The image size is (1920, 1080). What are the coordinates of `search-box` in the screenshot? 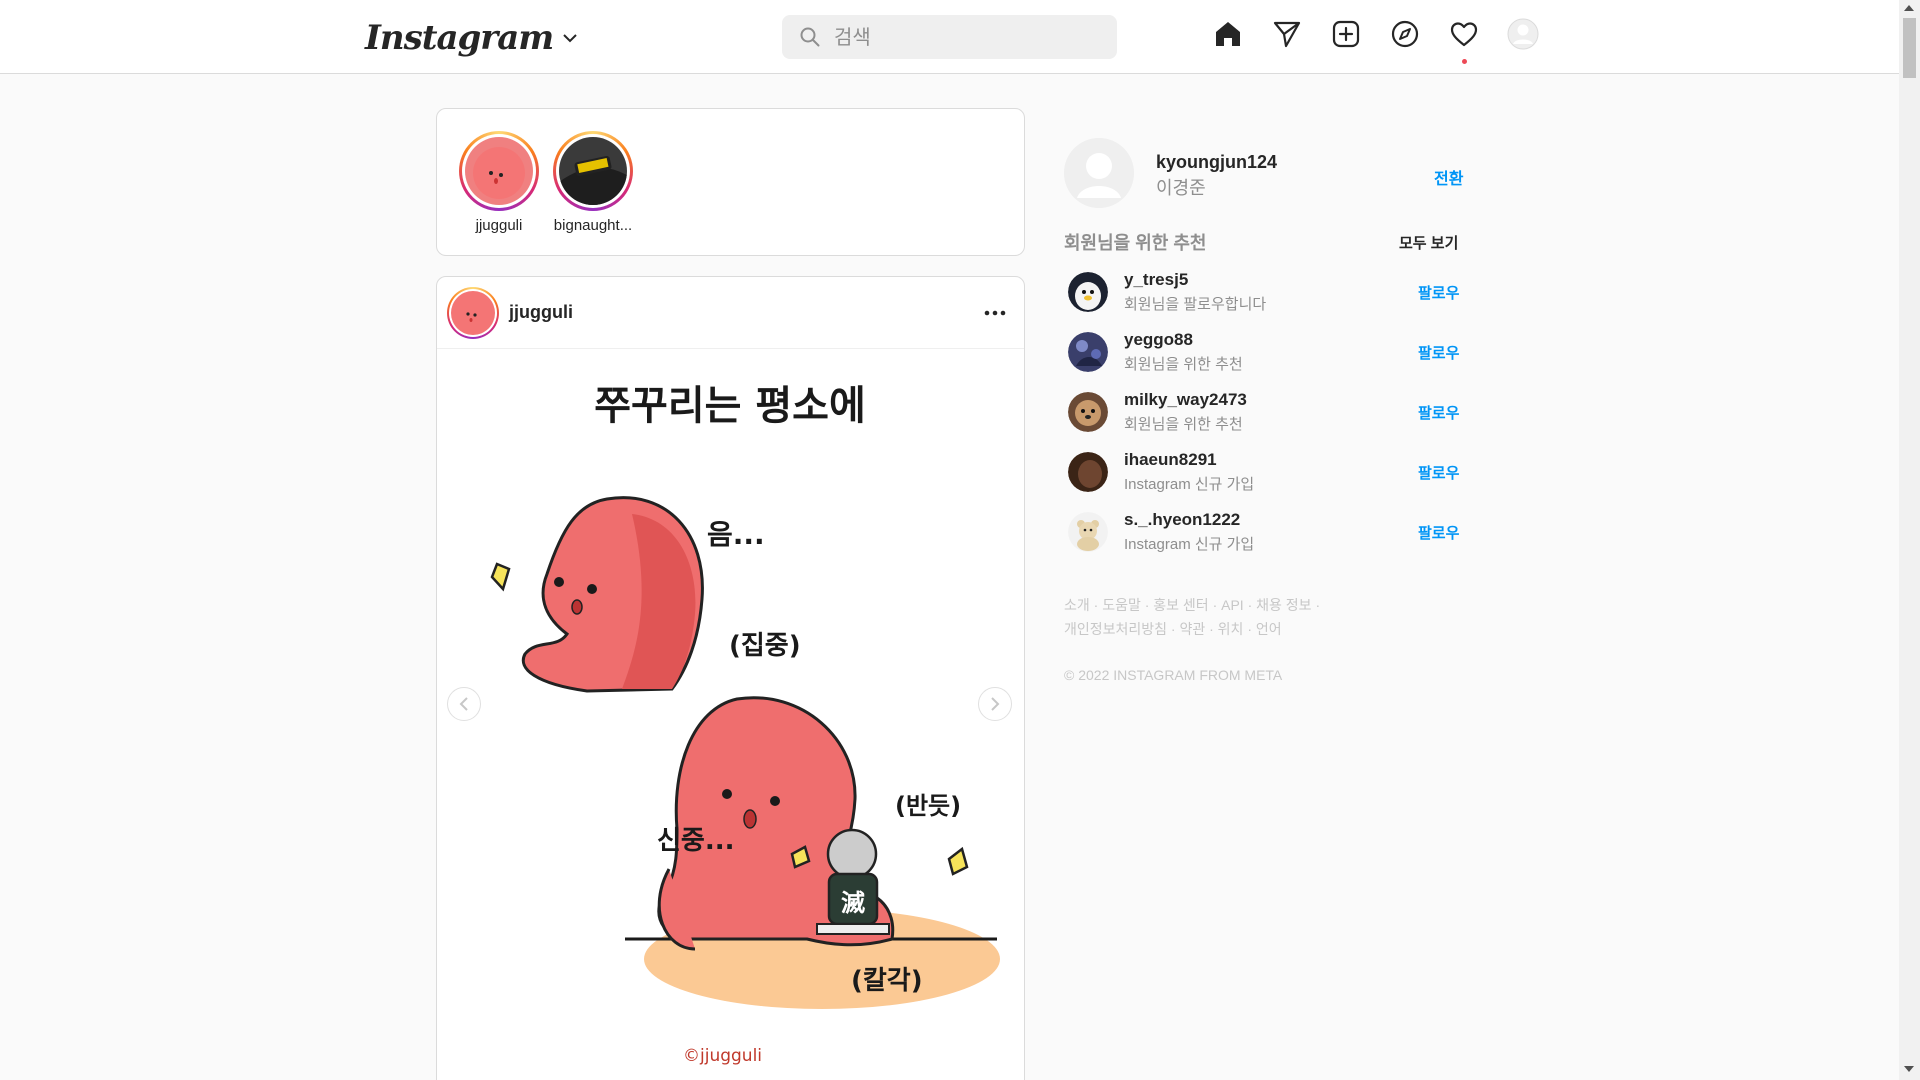 It's located at (949, 37).